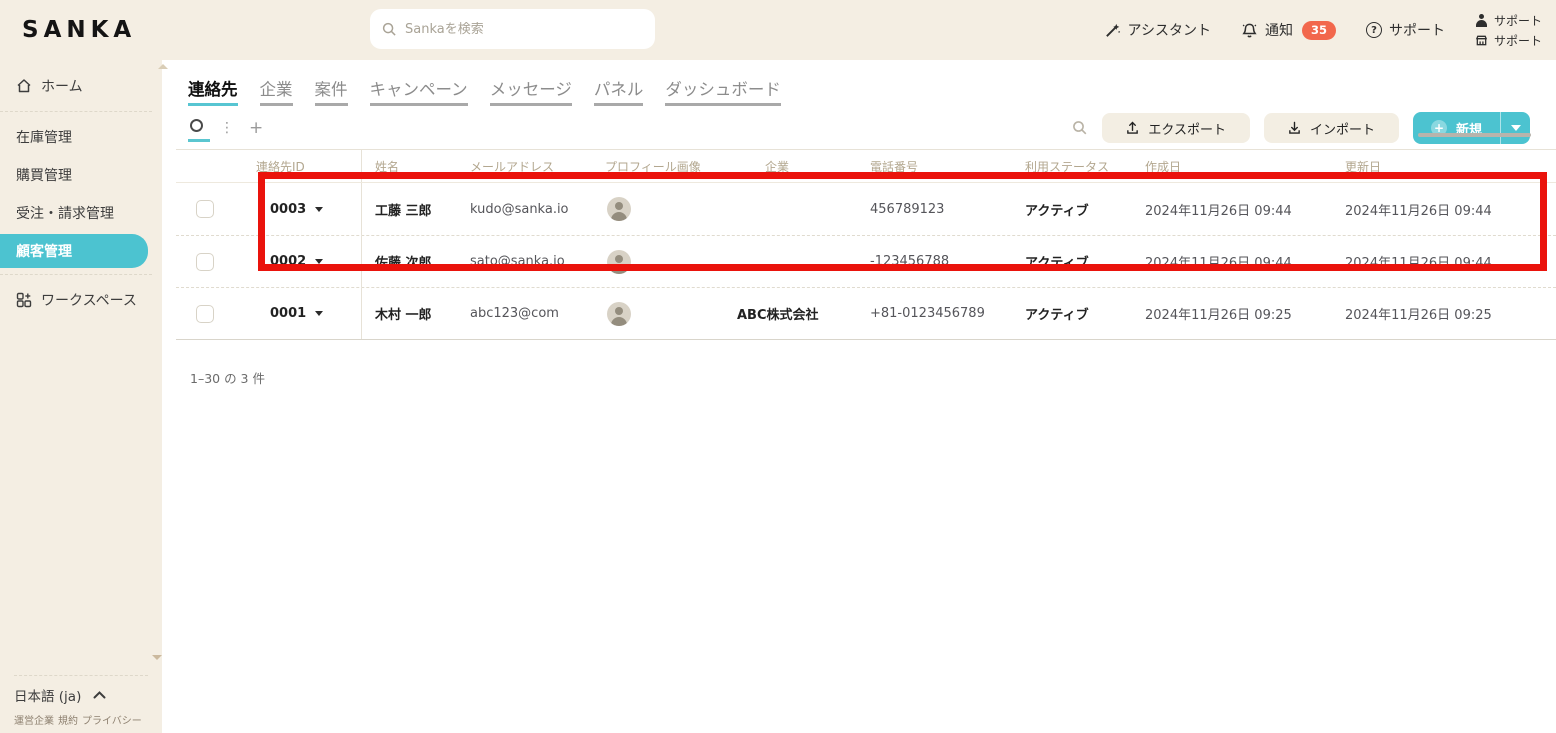 This screenshot has height=733, width=1556. I want to click on contact-id-dropdown: 0001, so click(297, 313).